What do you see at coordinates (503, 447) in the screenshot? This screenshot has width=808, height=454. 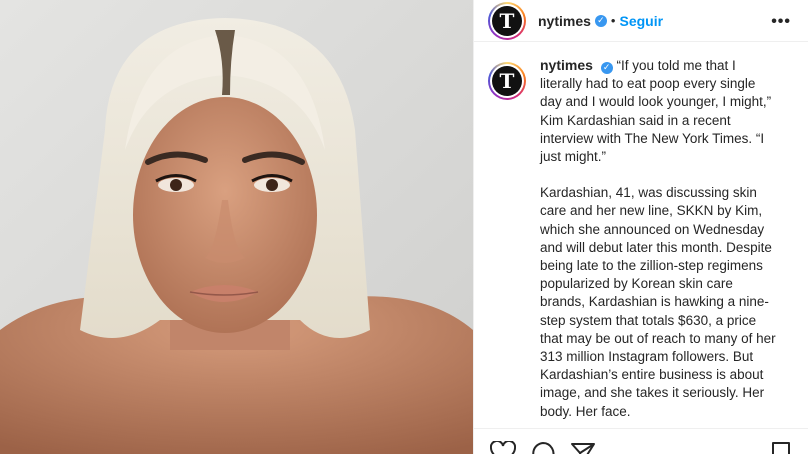 I see `heart-icon` at bounding box center [503, 447].